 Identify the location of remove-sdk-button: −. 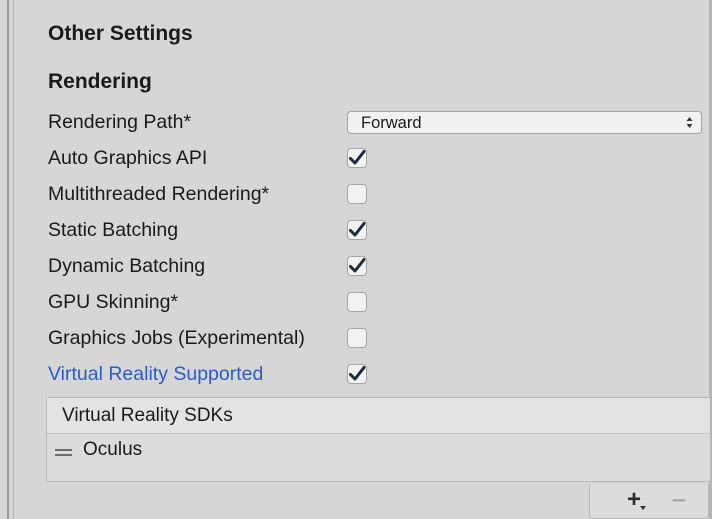
(679, 500).